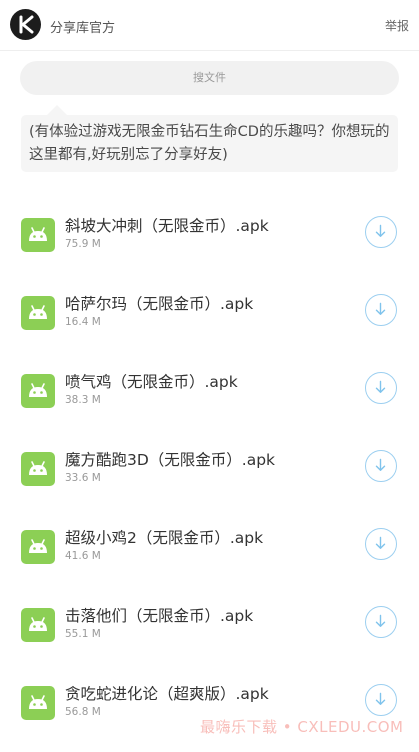  Describe the element at coordinates (167, 693) in the screenshot. I see `file-name: 贪吃蛇进化论（超爽版）.apk` at that location.